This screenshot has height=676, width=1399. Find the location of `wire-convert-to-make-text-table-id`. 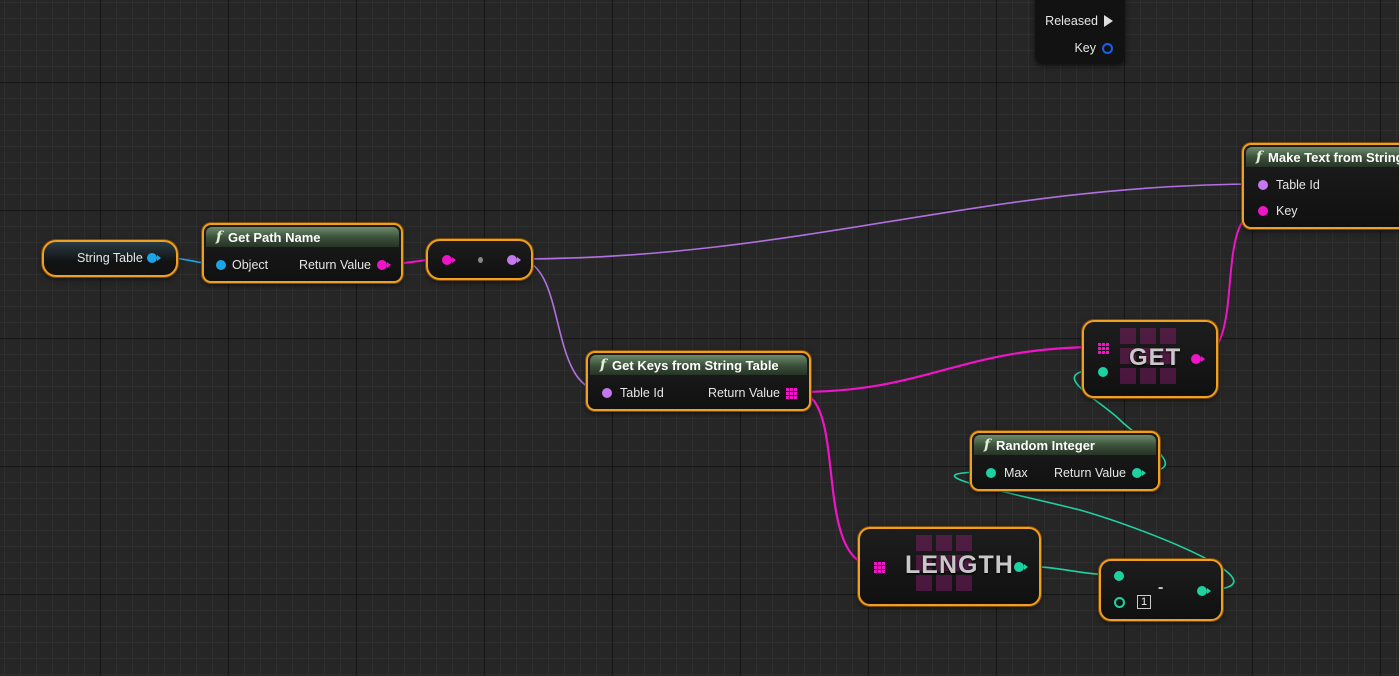

wire-convert-to-make-text-table-id is located at coordinates (889, 221).